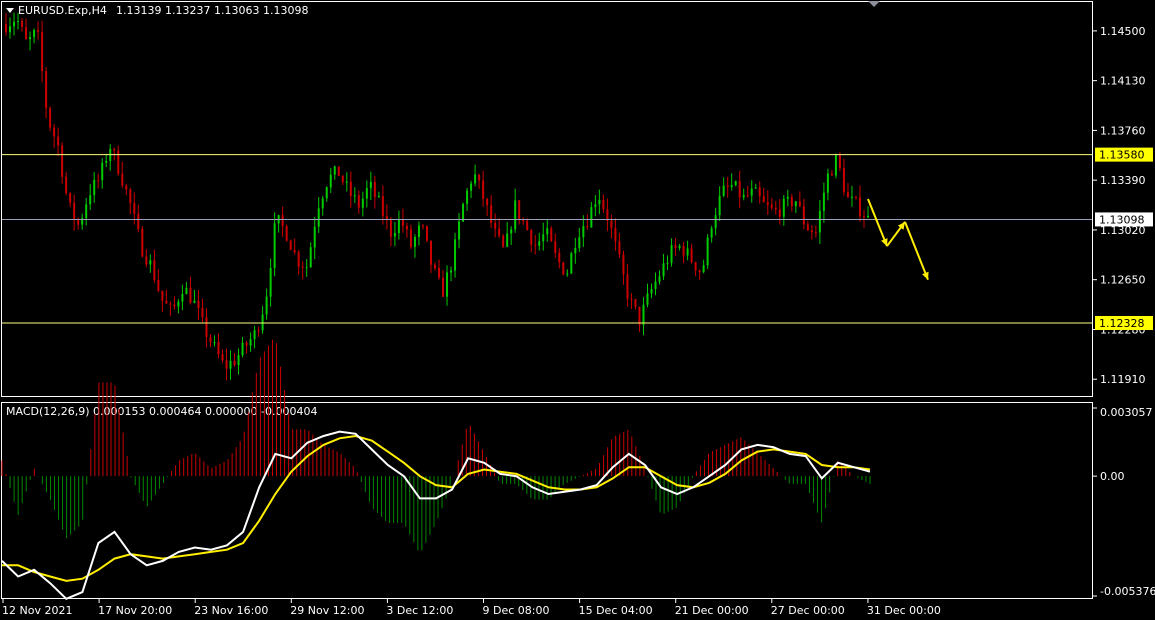 The height and width of the screenshot is (620, 1155). What do you see at coordinates (516, 610) in the screenshot?
I see `time-tick-label: 9 Dec 08:00` at bounding box center [516, 610].